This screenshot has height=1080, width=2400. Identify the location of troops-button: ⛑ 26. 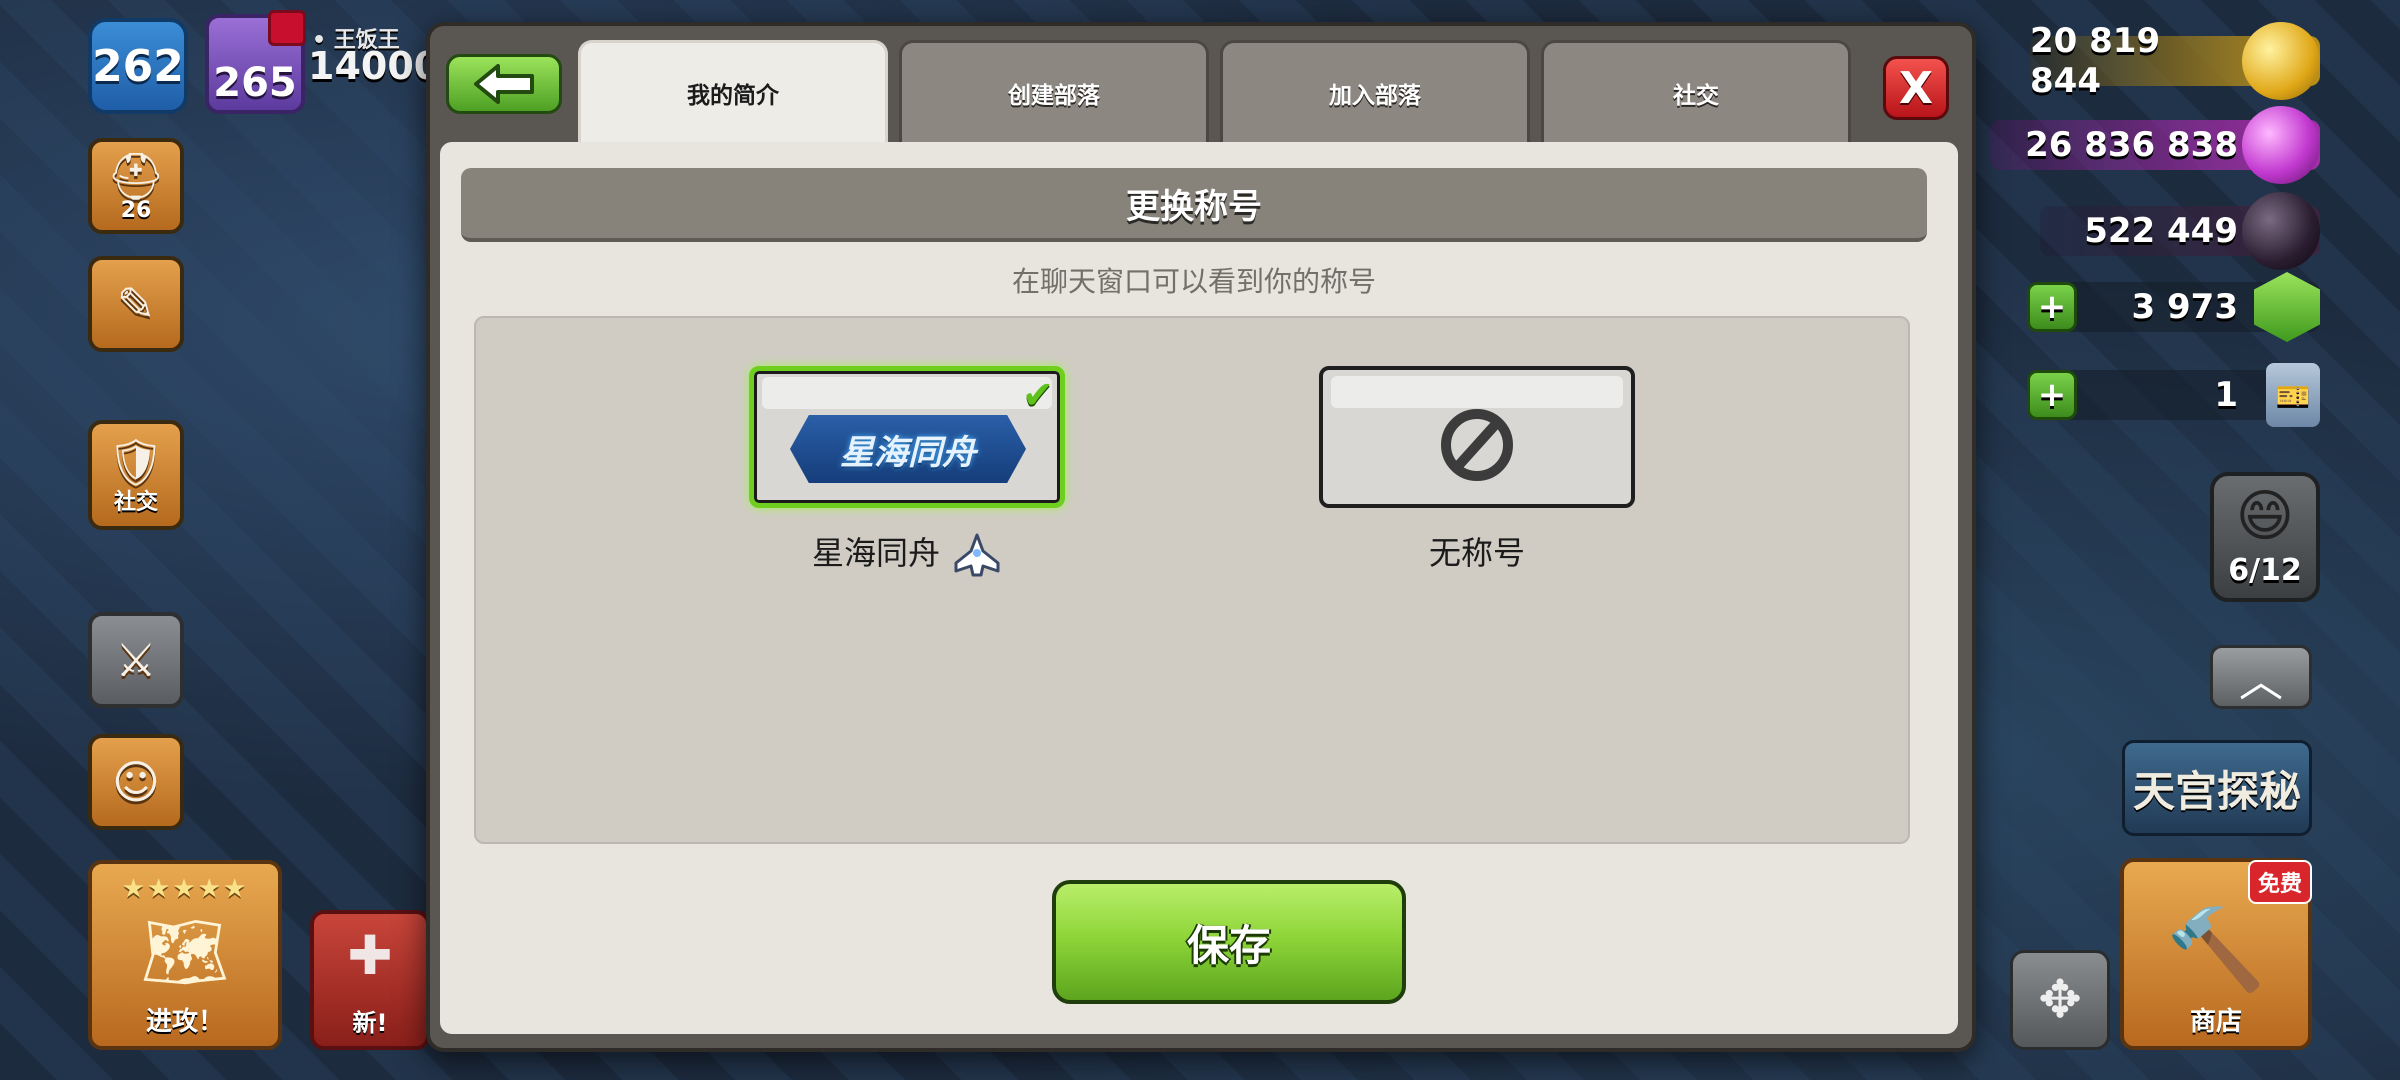
(136, 186).